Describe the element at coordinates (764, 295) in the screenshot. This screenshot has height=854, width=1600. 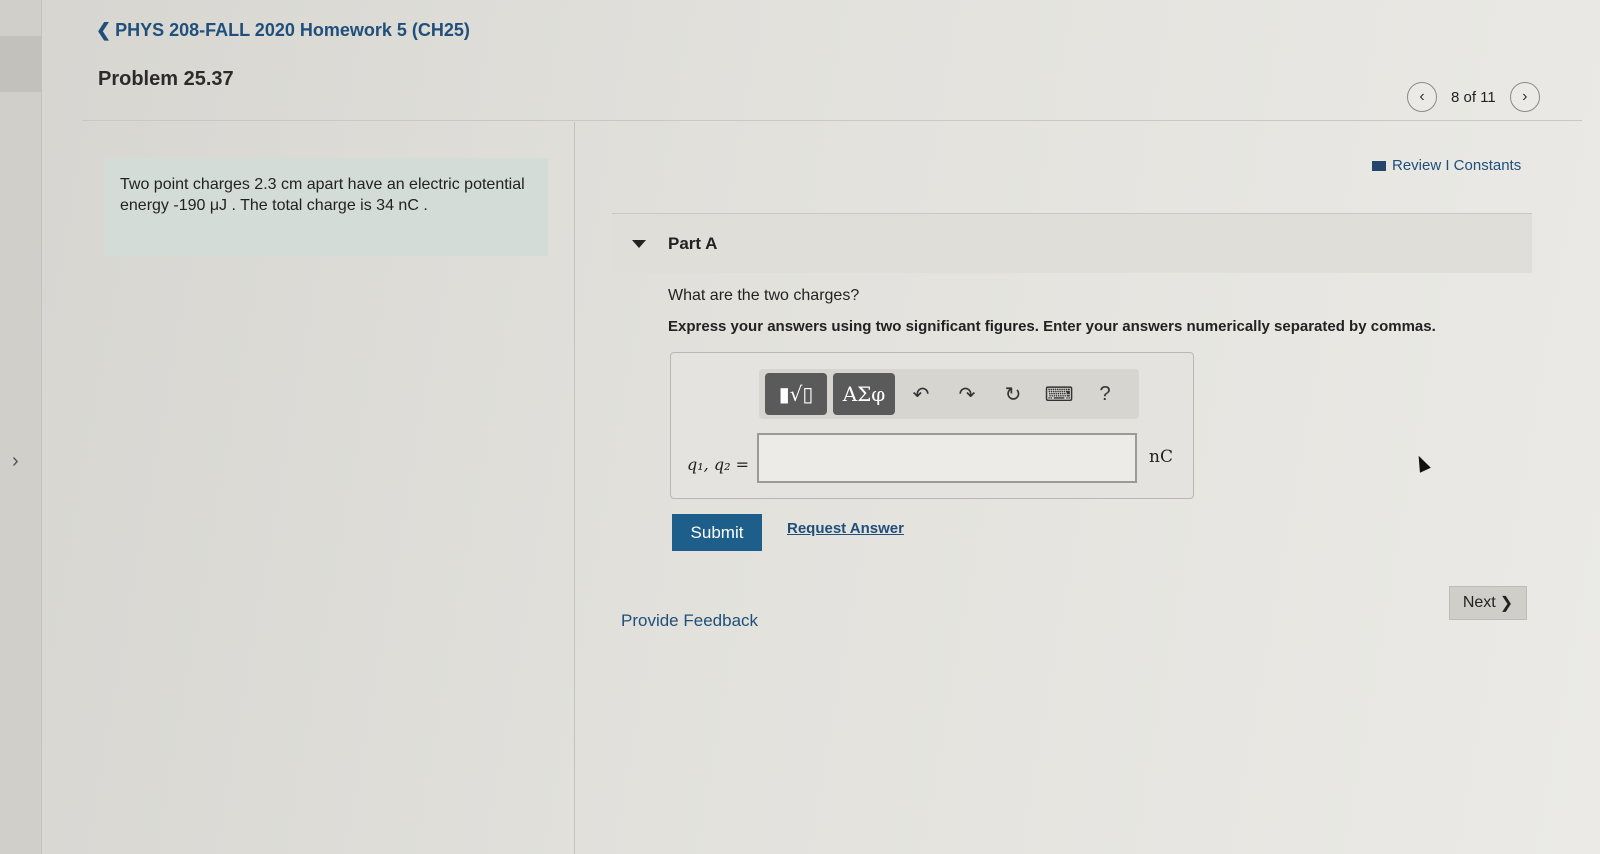
I see `question-text: What are the two charges?` at that location.